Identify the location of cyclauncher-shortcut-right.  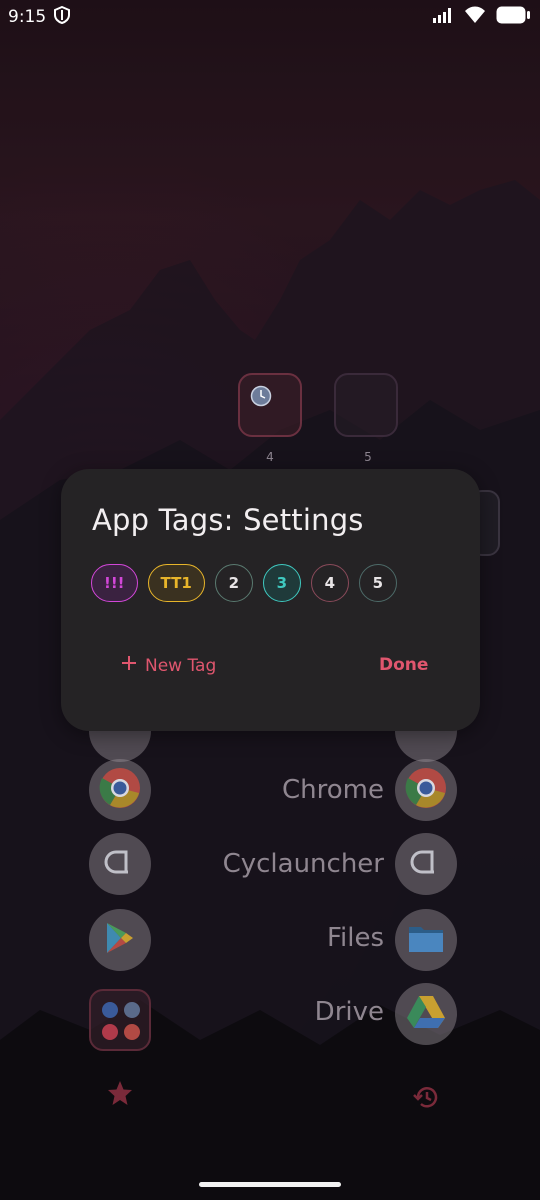
(426, 864).